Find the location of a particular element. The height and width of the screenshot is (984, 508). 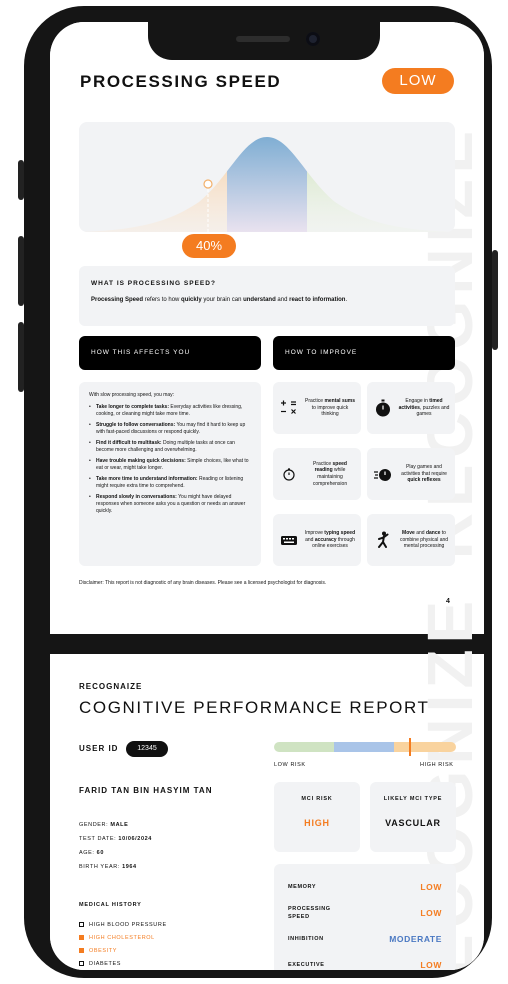

page-title: PROCESSING SPEED is located at coordinates (181, 81).